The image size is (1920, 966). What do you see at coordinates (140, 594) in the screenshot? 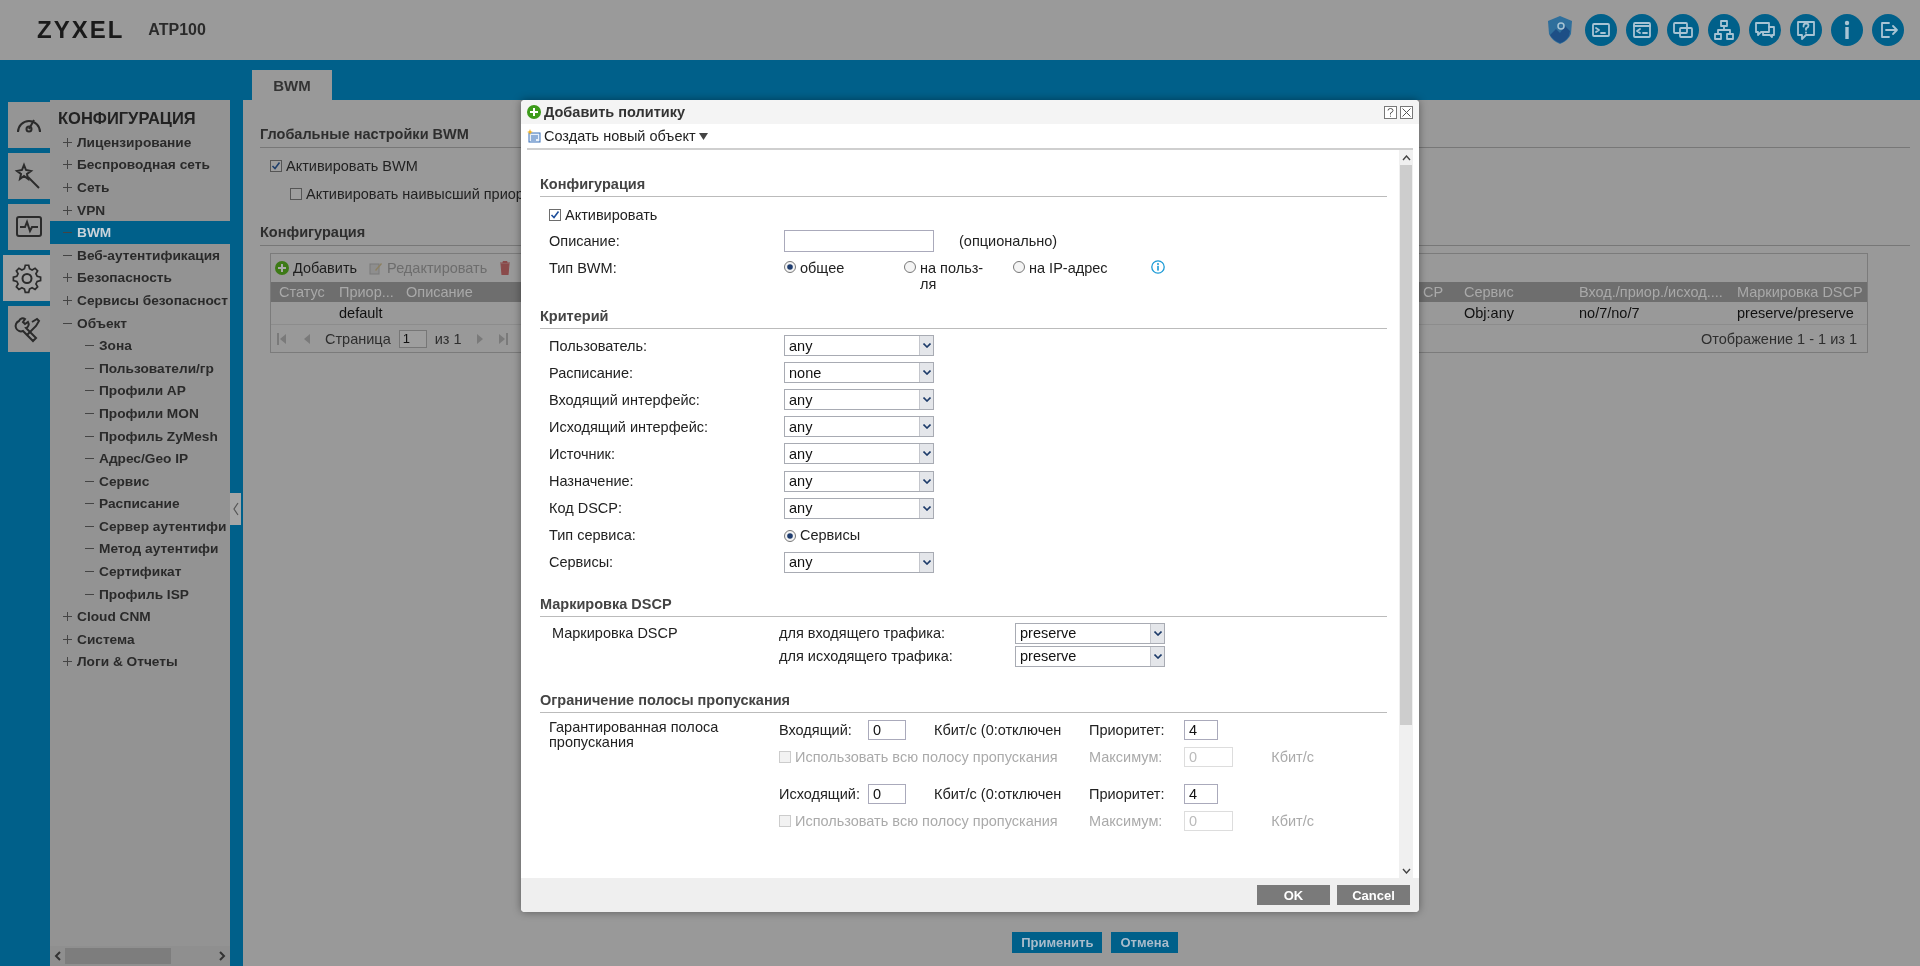
I see `menu-item: Профиль ISP` at bounding box center [140, 594].